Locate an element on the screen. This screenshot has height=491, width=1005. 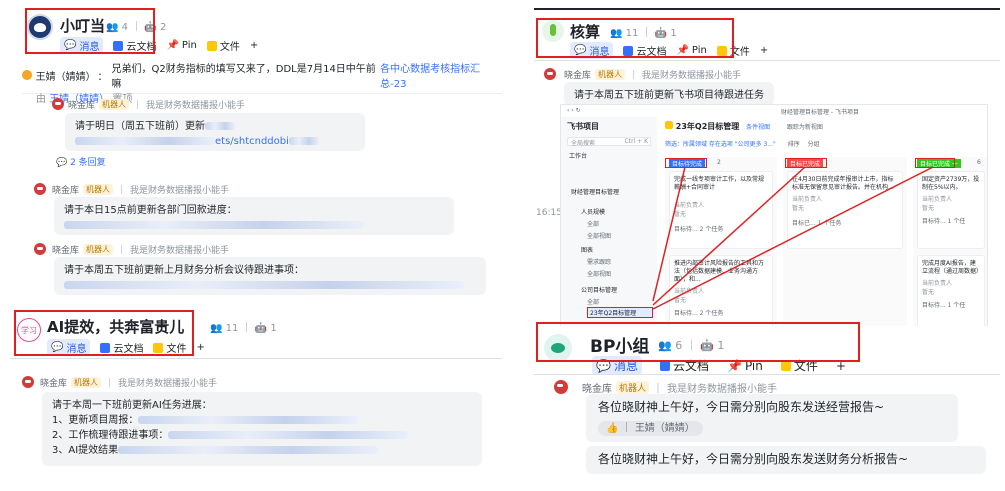
message-time: 16:15 is located at coordinates (549, 213).